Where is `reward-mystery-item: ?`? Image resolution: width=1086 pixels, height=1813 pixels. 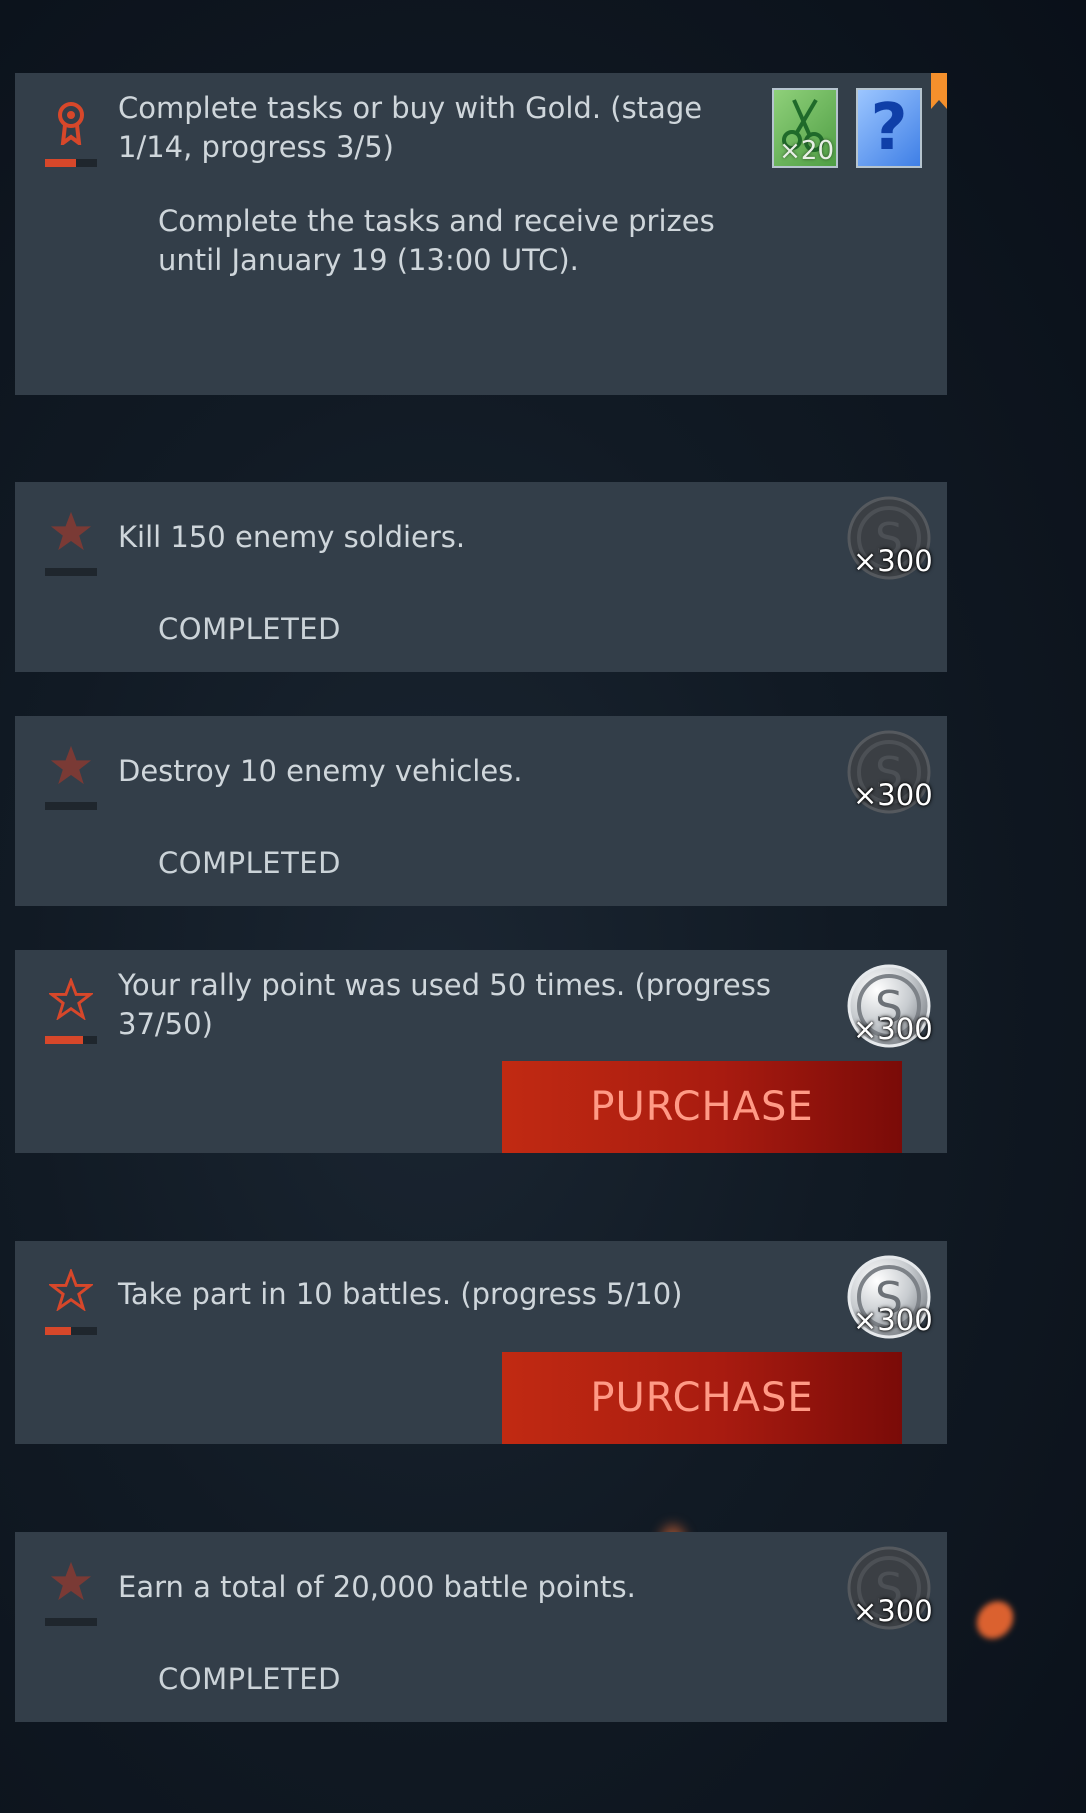
reward-mystery-item: ? is located at coordinates (889, 128).